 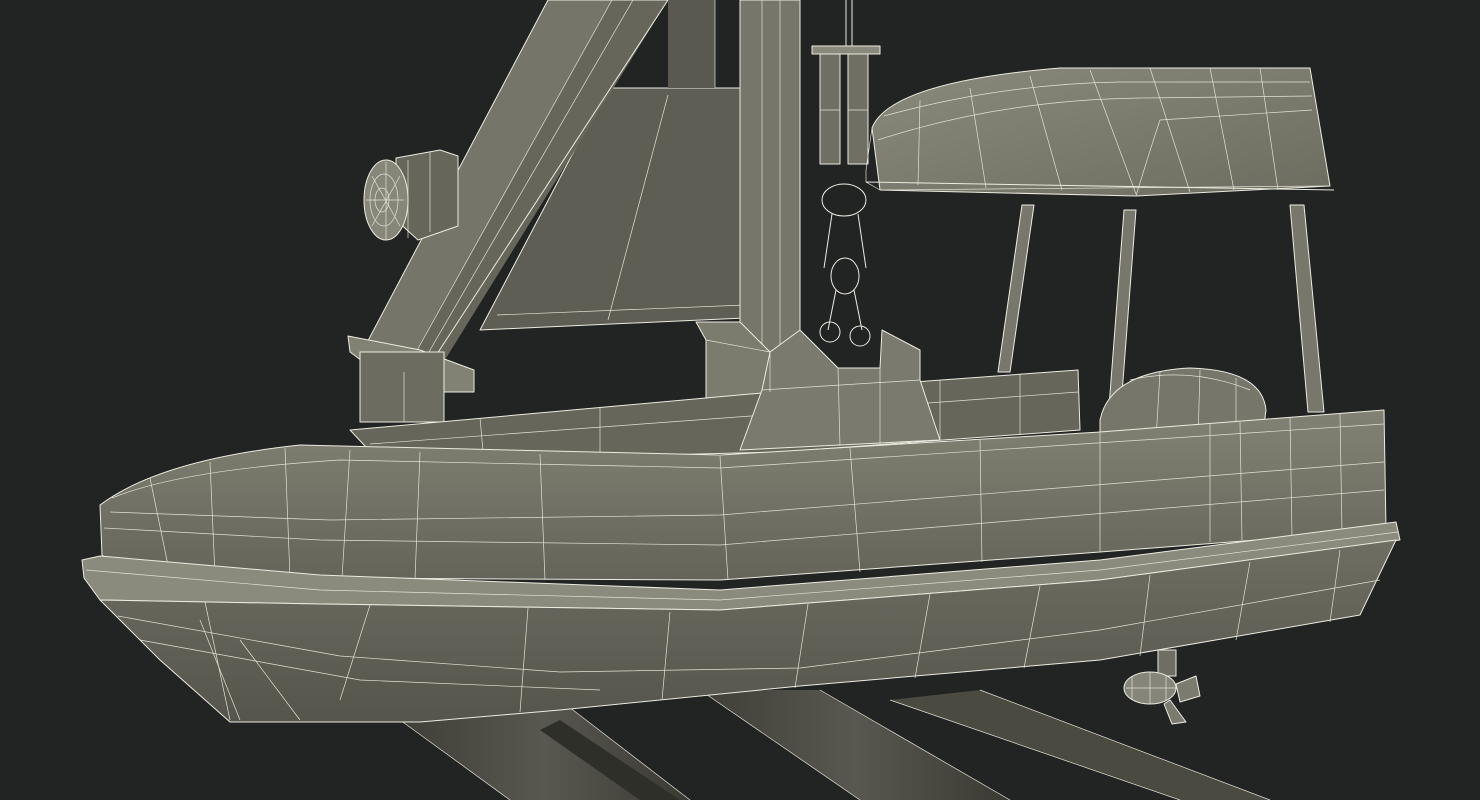 I want to click on winch-drum, so click(x=411, y=195).